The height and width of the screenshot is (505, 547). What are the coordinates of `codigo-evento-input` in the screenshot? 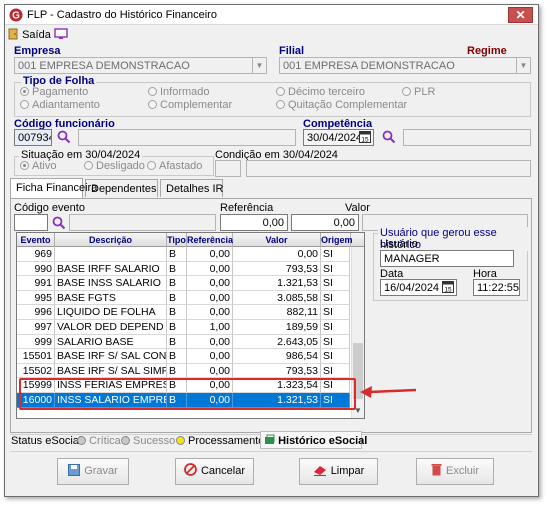 It's located at (31, 222).